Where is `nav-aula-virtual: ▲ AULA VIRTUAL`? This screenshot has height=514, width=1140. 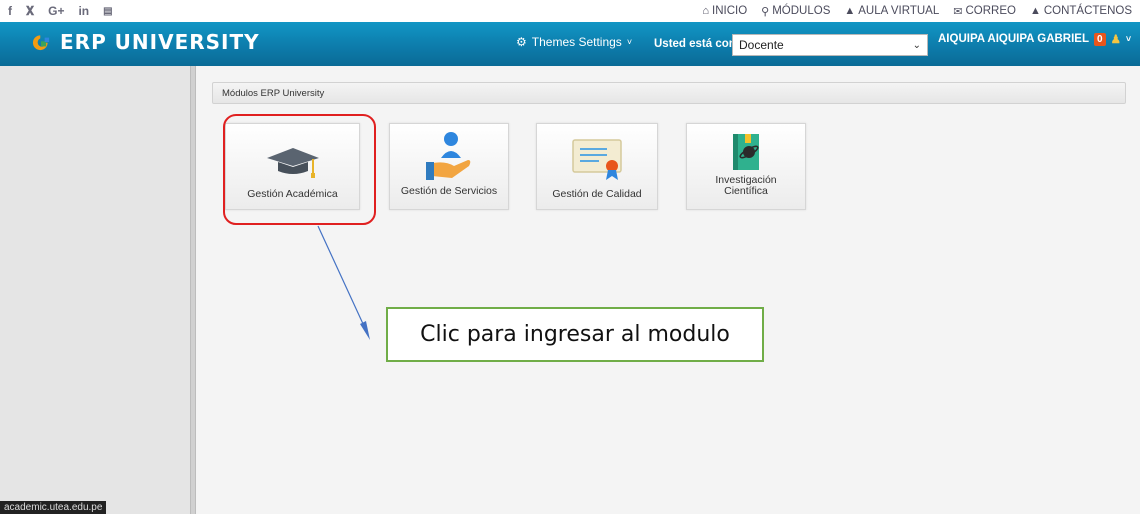 nav-aula-virtual: ▲ AULA VIRTUAL is located at coordinates (891, 11).